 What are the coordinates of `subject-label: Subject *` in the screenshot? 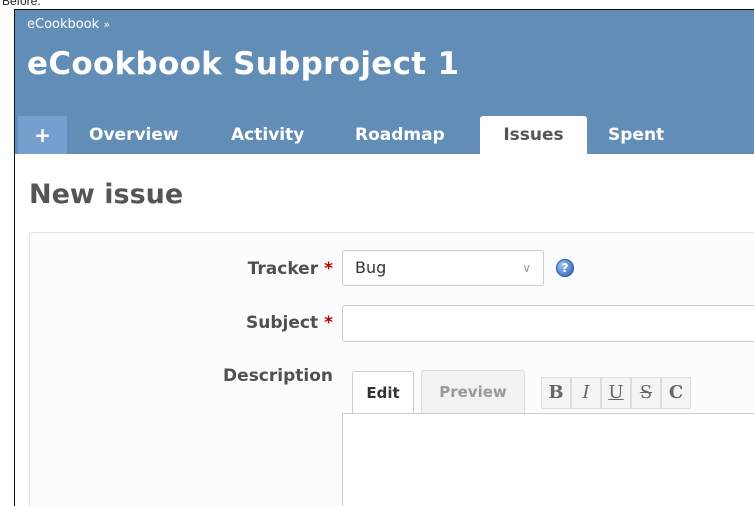 It's located at (249, 323).